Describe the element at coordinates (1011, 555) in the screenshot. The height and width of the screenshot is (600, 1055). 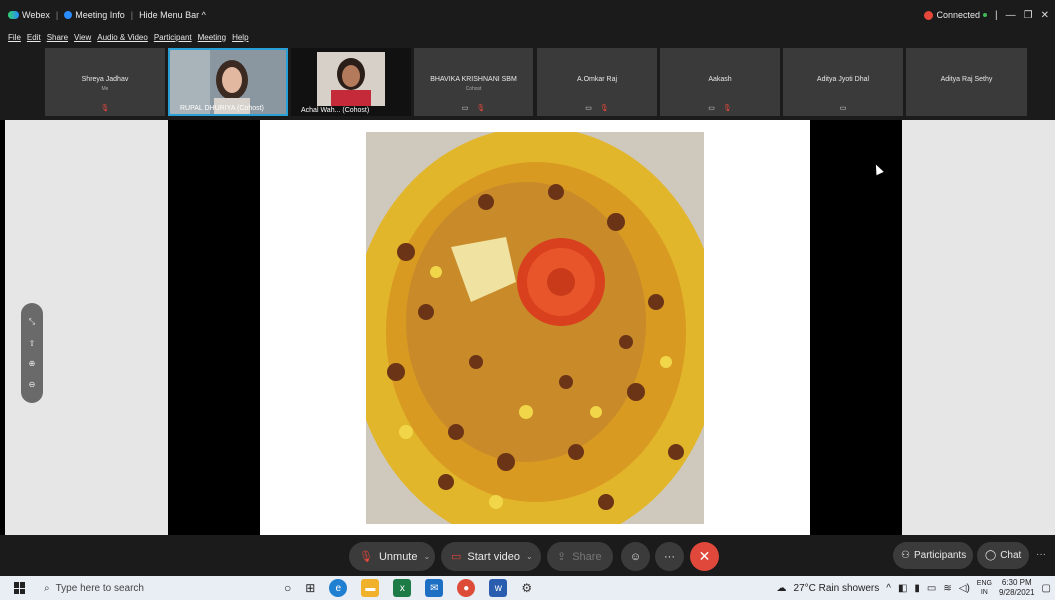
I see `chat-label: Chat` at that location.